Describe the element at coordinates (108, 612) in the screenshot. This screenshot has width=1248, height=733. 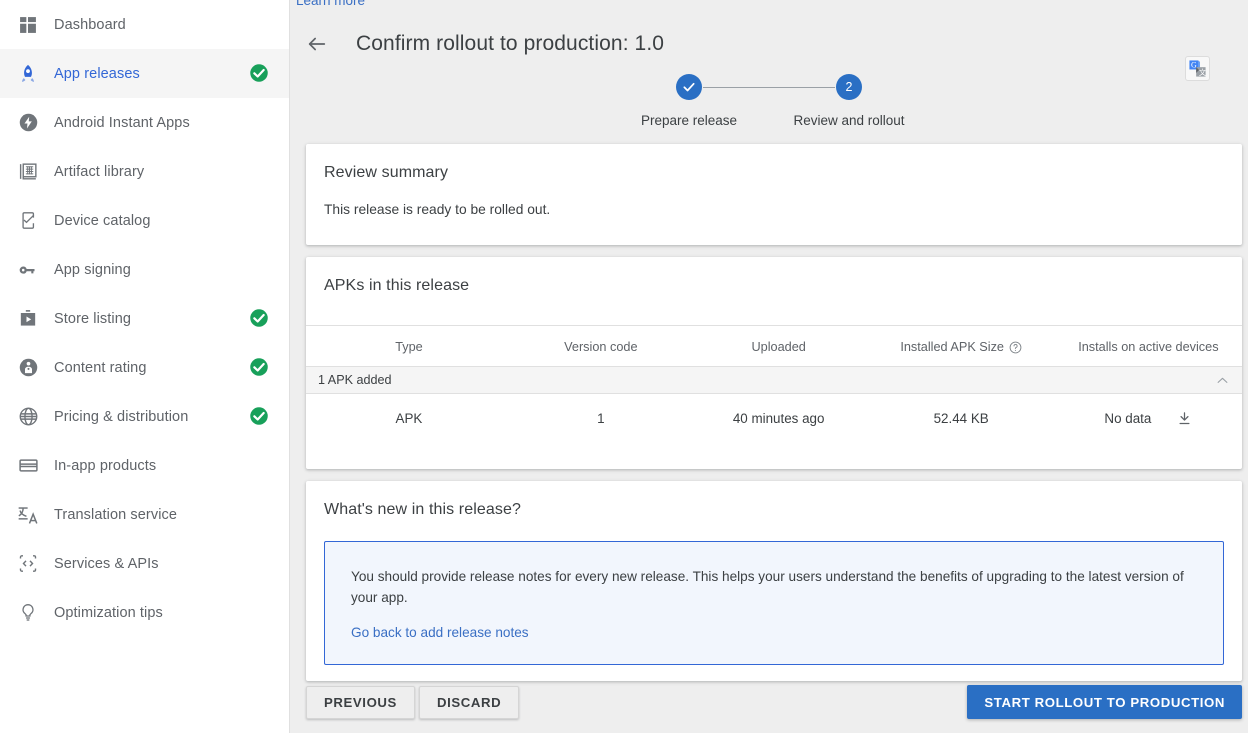
I see `sidebar-item-label: Optimization tips` at that location.